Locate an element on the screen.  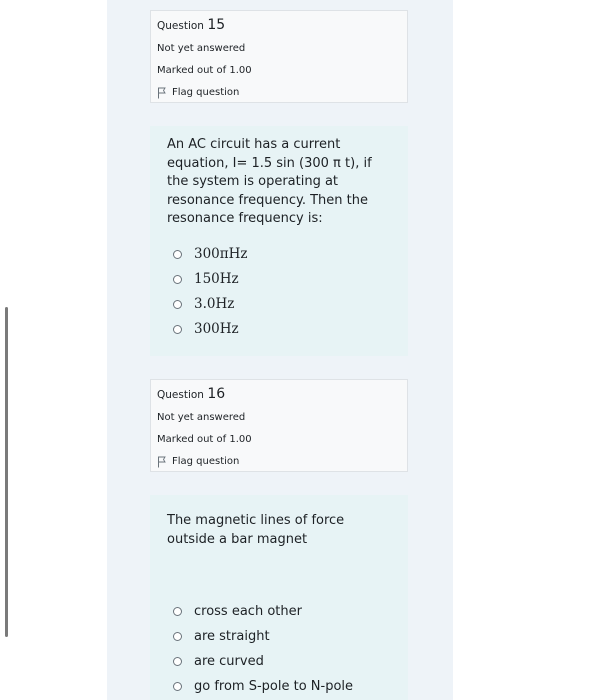
answer-label: 300πHz is located at coordinates (221, 254).